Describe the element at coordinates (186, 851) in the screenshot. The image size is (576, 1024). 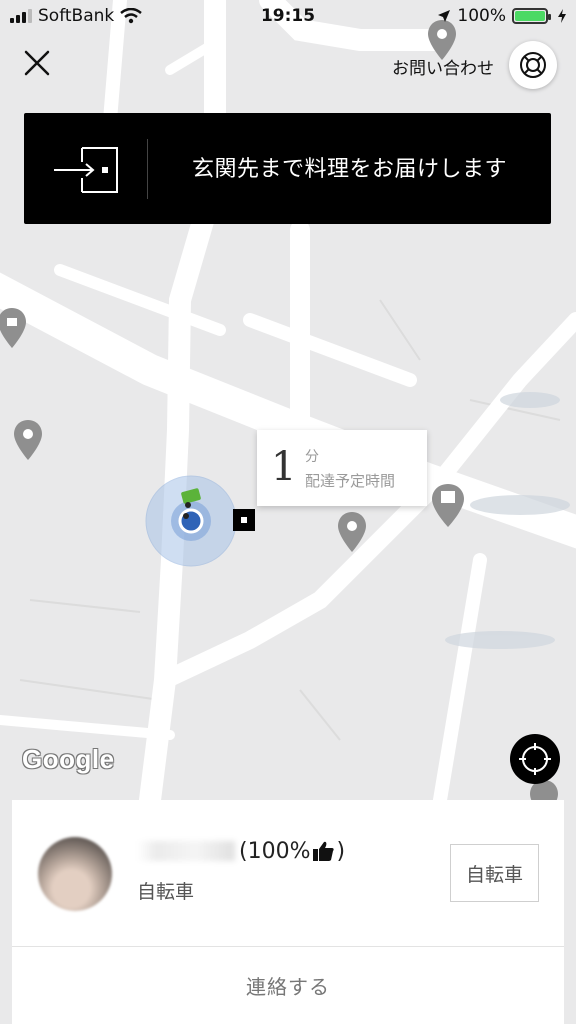
I see `courier-name-redacted` at that location.